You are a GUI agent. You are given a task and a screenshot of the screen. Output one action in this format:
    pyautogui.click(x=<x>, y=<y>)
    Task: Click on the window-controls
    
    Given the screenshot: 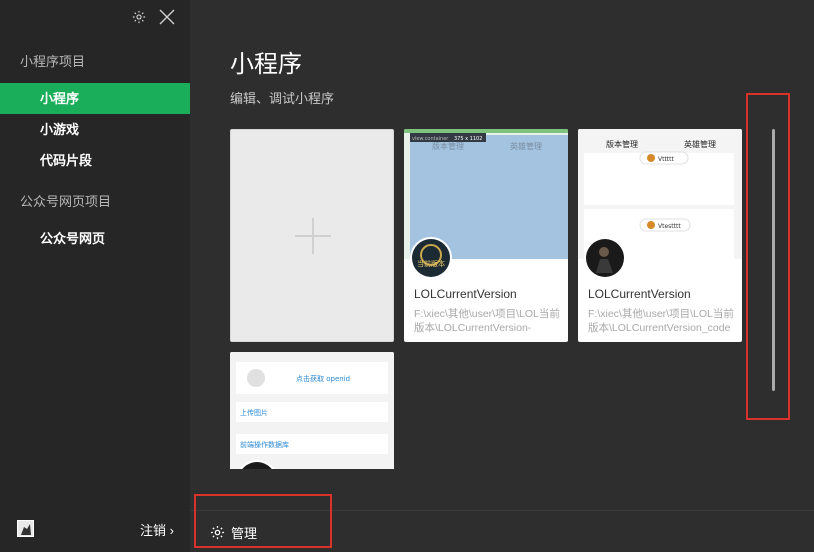 What is the action you would take?
    pyautogui.click(x=153, y=17)
    